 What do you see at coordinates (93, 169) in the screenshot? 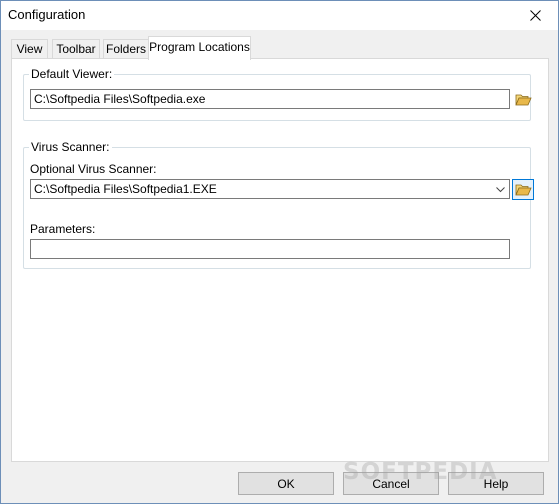
I see `optional-virus-scanner-label: Optional Virus Scanner:` at bounding box center [93, 169].